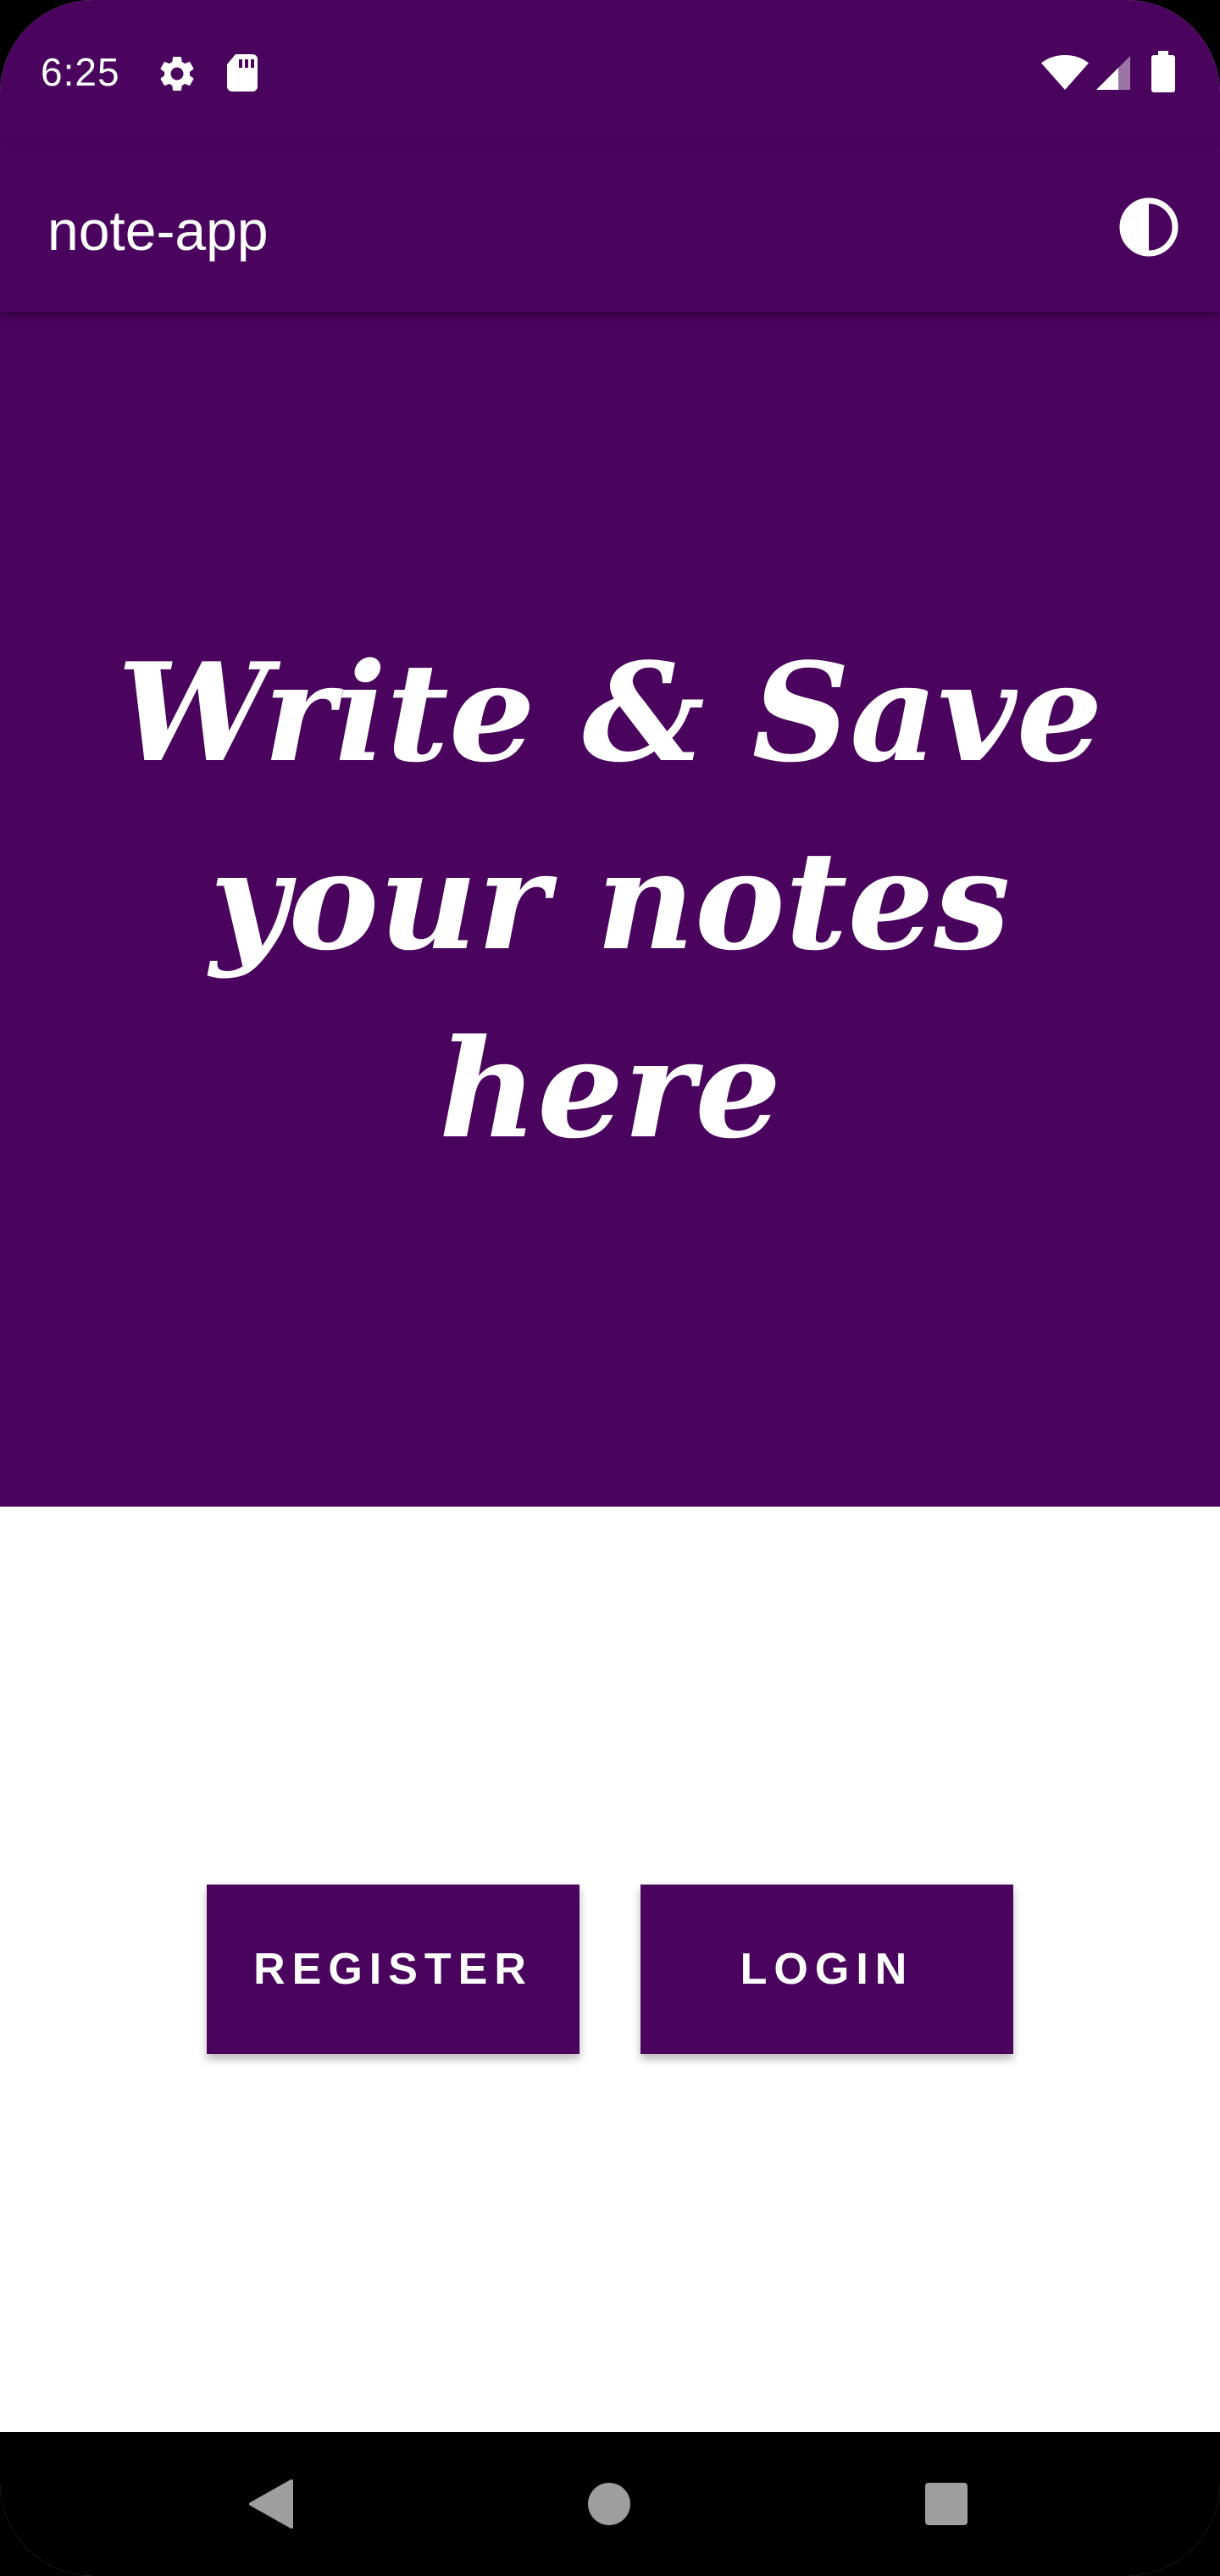 Image resolution: width=1220 pixels, height=2576 pixels. What do you see at coordinates (1065, 75) in the screenshot?
I see `wifi-icon` at bounding box center [1065, 75].